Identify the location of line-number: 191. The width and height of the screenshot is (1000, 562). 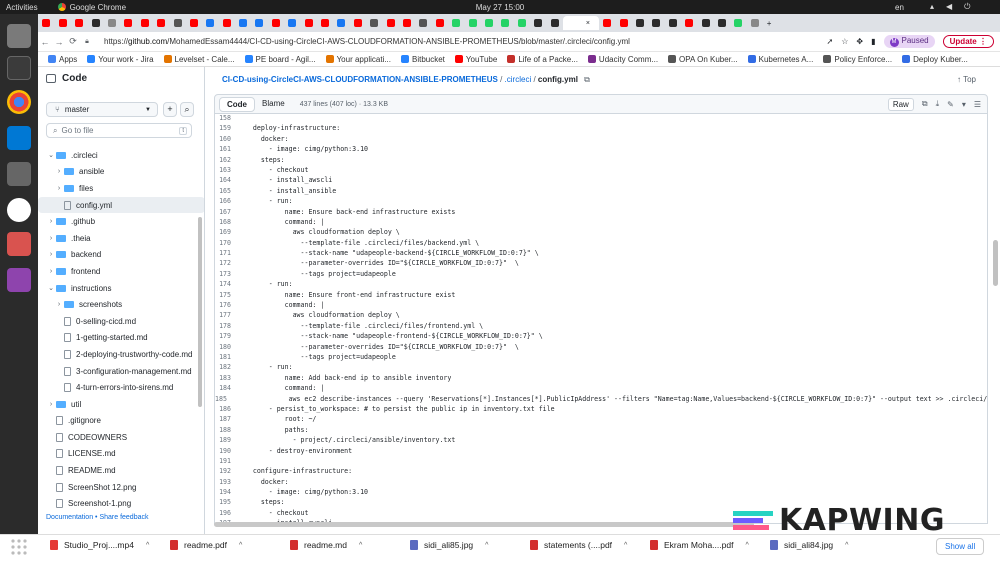
(226, 462).